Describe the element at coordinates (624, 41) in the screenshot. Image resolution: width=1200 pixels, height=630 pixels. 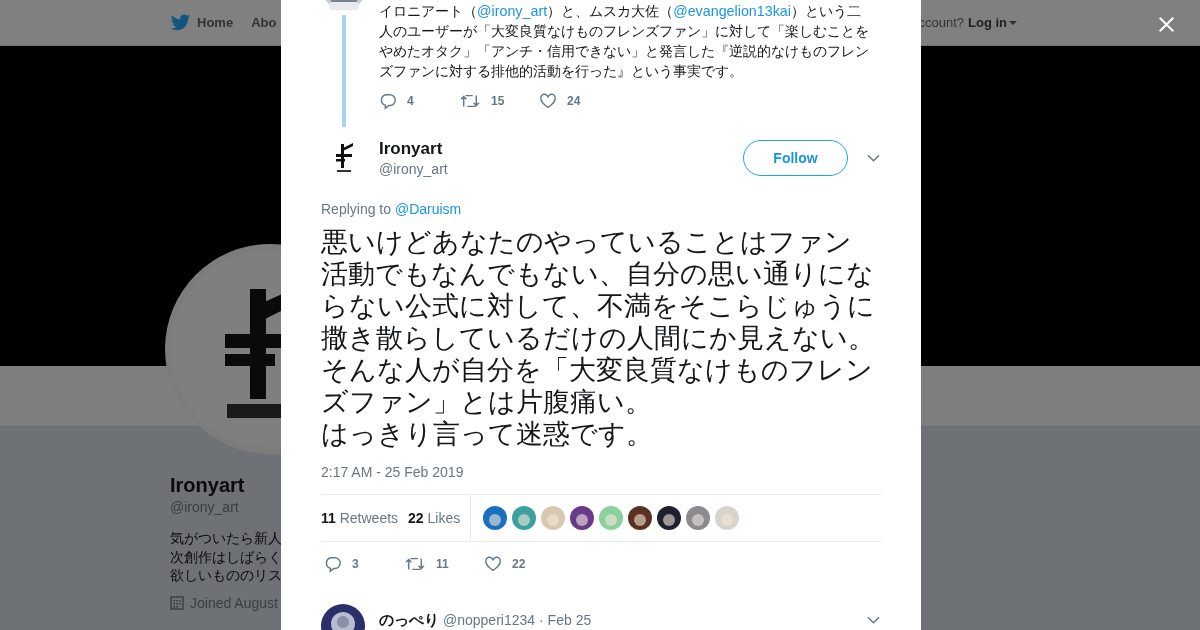
I see `tweet-text: イロニアート（@irony_art）と、ムスカ大佐（@evangelion13kai）という二人のユーザーが「大変良質なけものフレンズファン」に対して「楽しむことをやめたオタク」「アンチ・信用できない」と発言した『逆説的なけものフレンズファンに対する排他的活動を行った』という事実です。` at that location.